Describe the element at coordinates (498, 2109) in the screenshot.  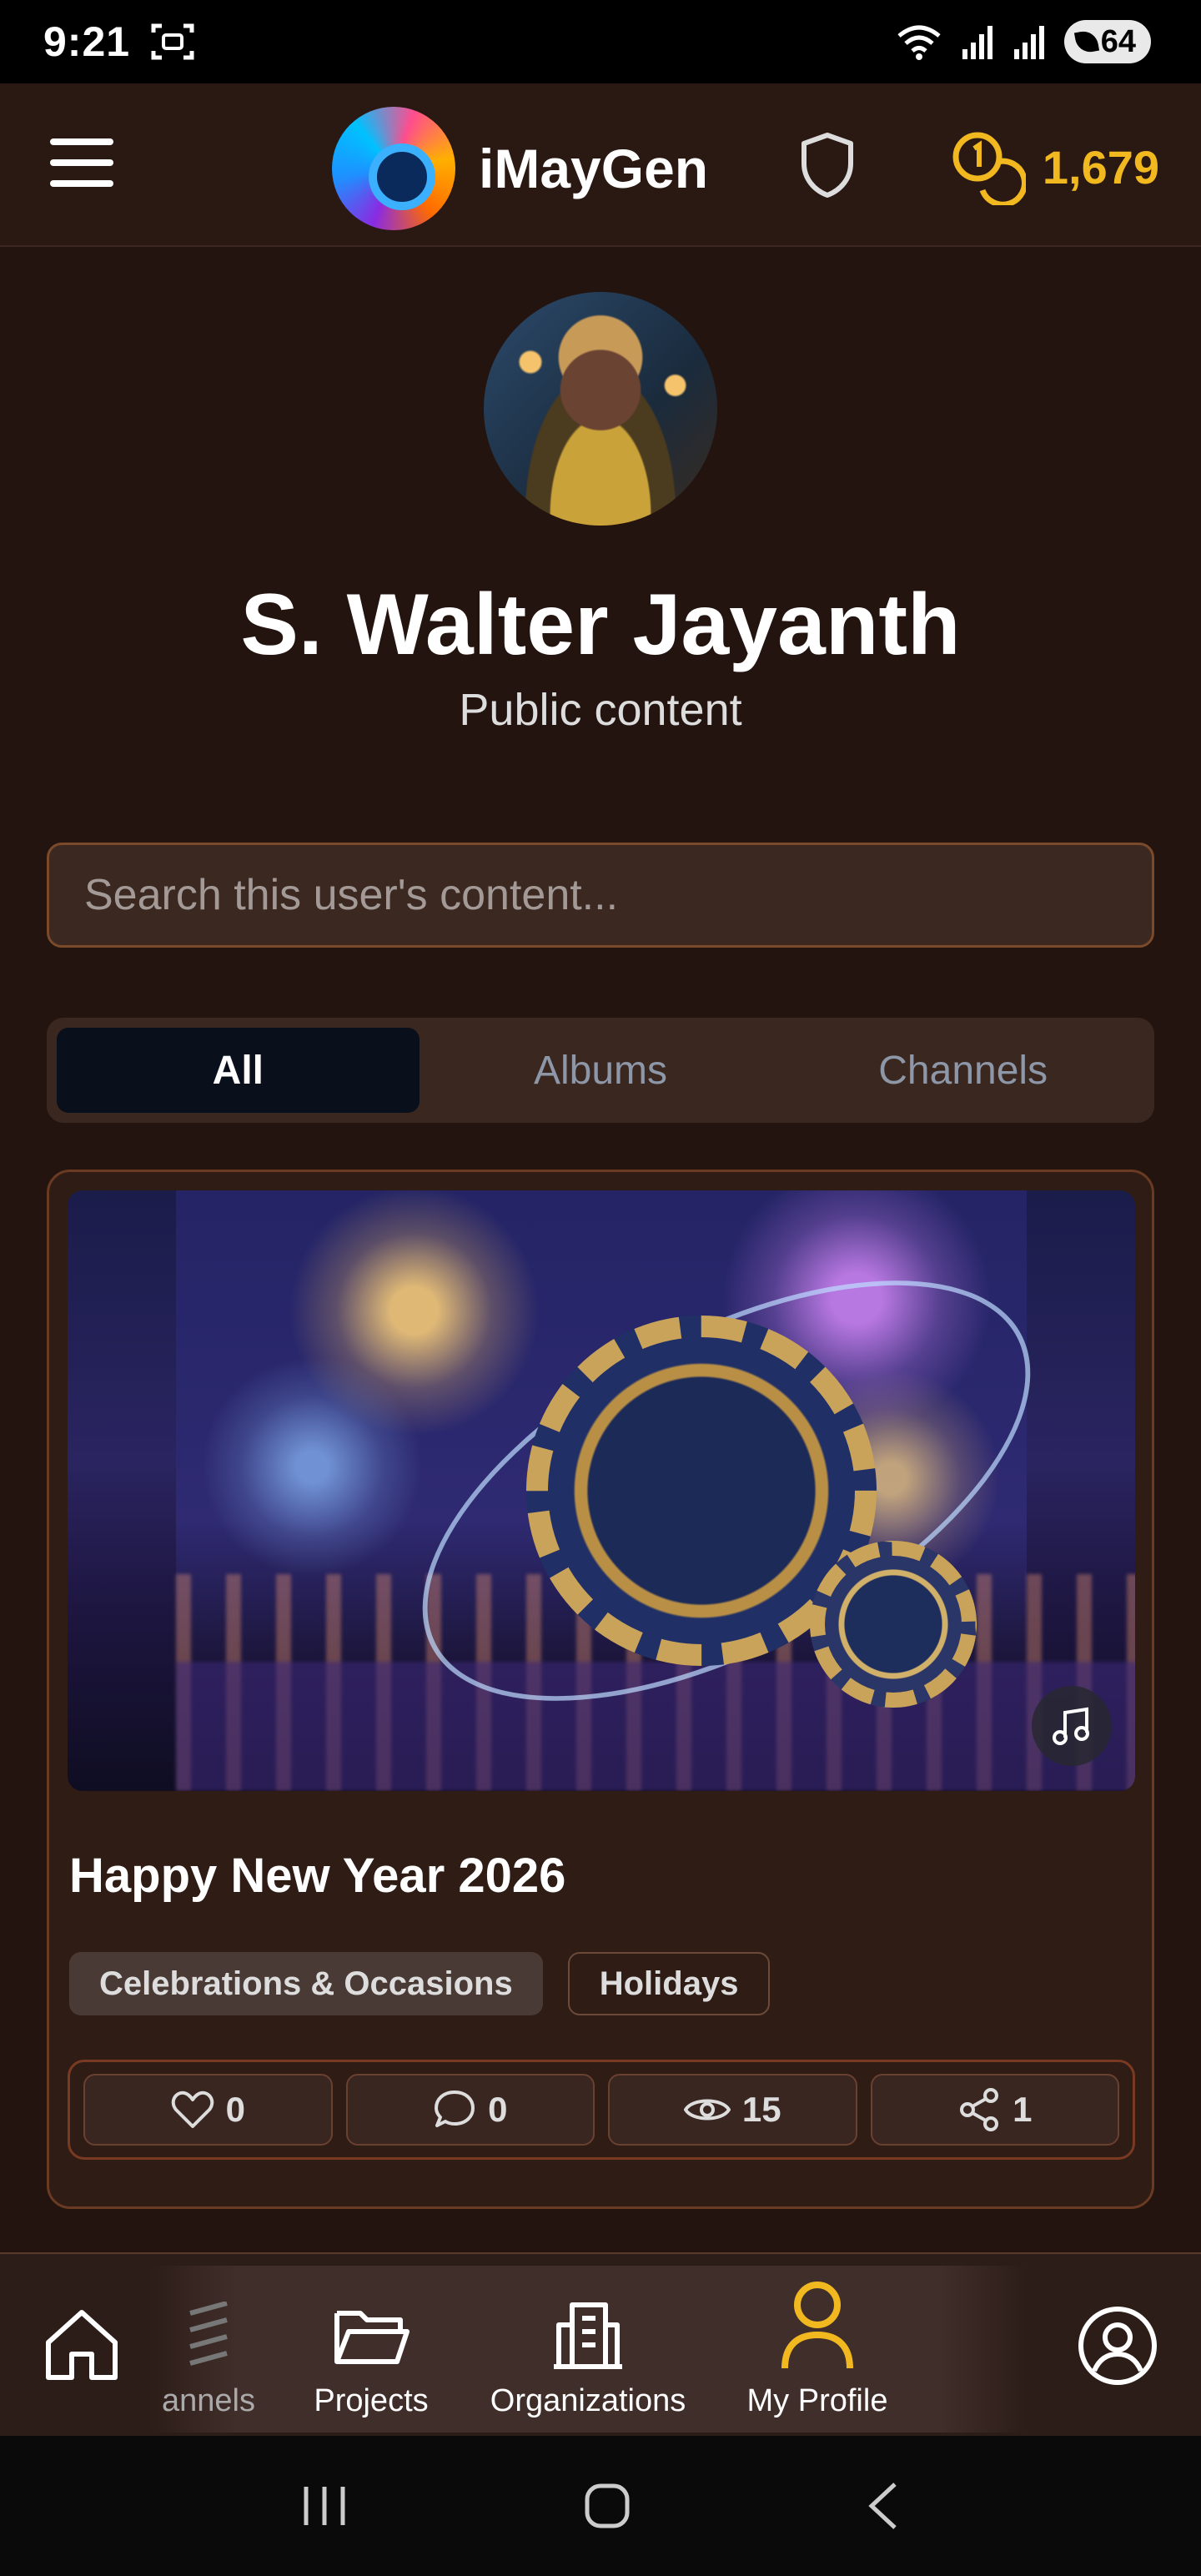
I see `comment-count: 0` at that location.